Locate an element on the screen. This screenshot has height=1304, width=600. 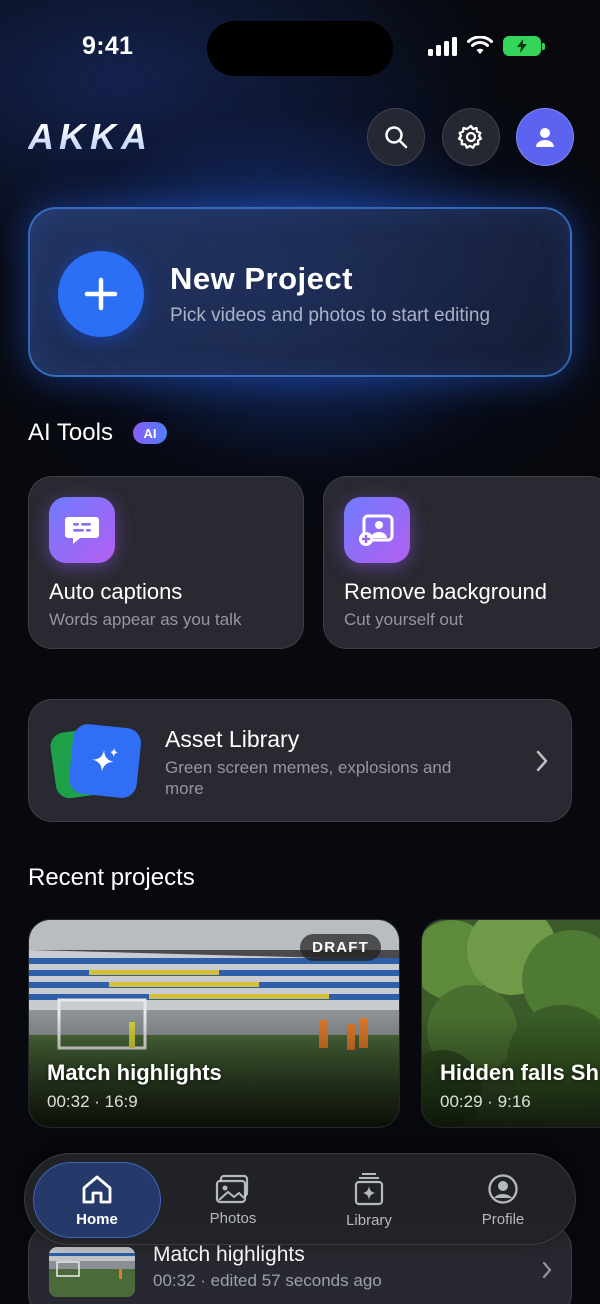
tool-subtitle: Words appear as you talk is located at coordinates (145, 619).